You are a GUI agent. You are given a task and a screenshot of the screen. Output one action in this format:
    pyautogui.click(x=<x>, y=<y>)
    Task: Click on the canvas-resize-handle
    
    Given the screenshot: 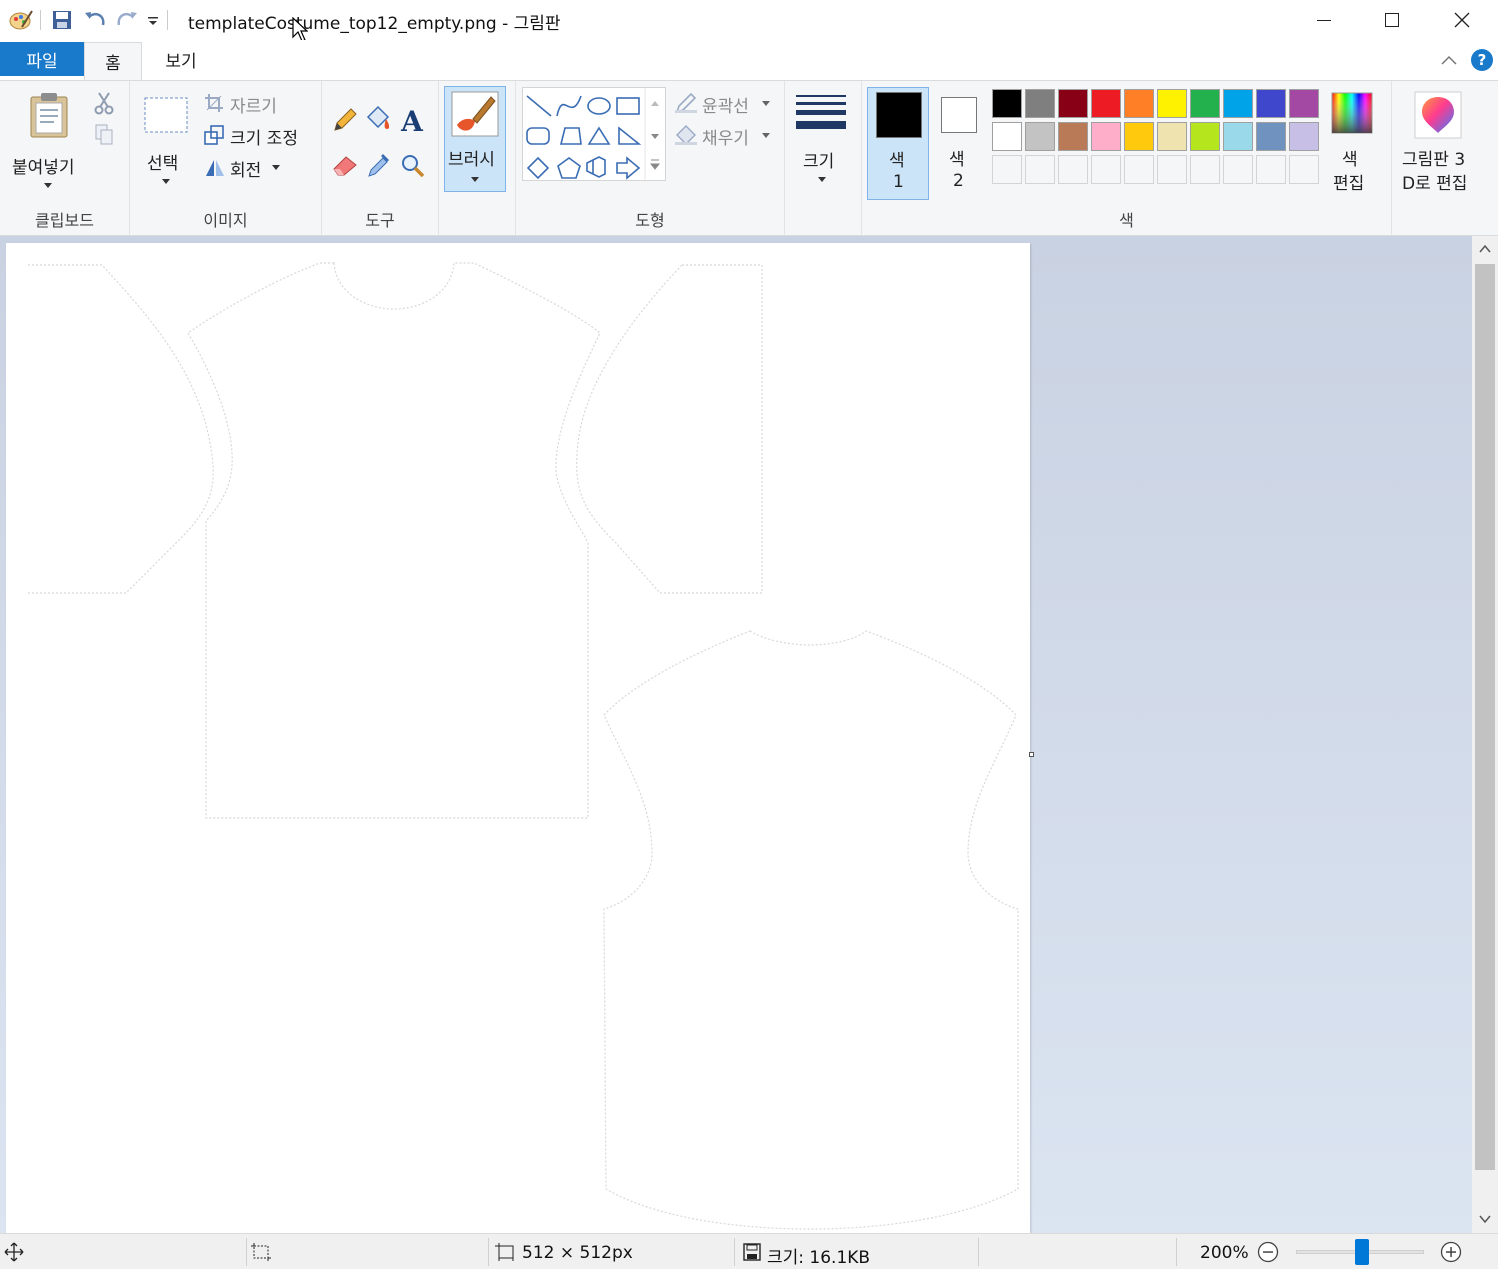 What is the action you would take?
    pyautogui.click(x=1031, y=754)
    